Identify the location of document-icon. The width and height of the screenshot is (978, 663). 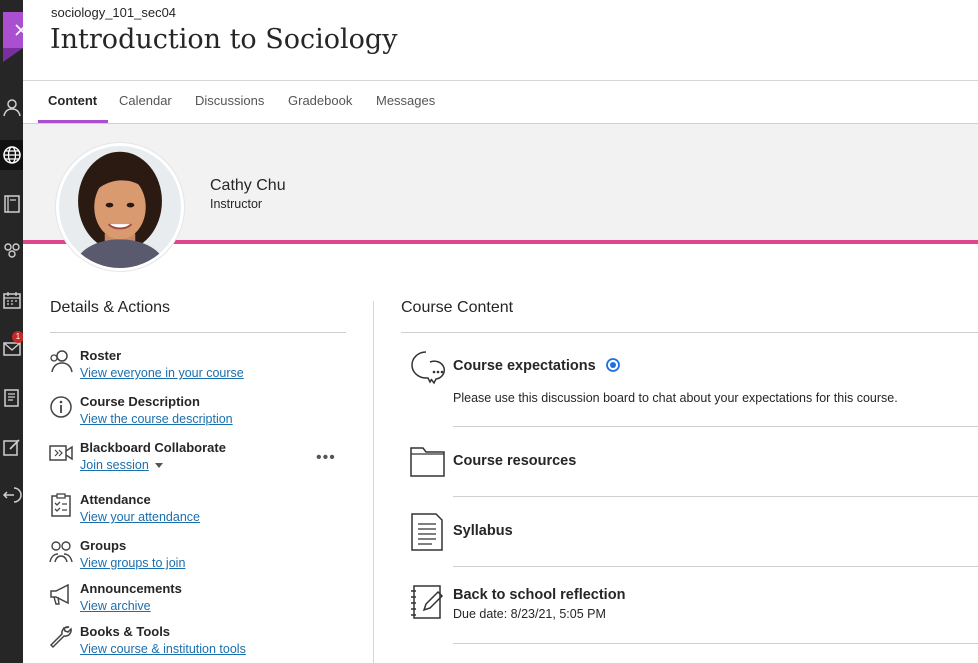
(428, 532).